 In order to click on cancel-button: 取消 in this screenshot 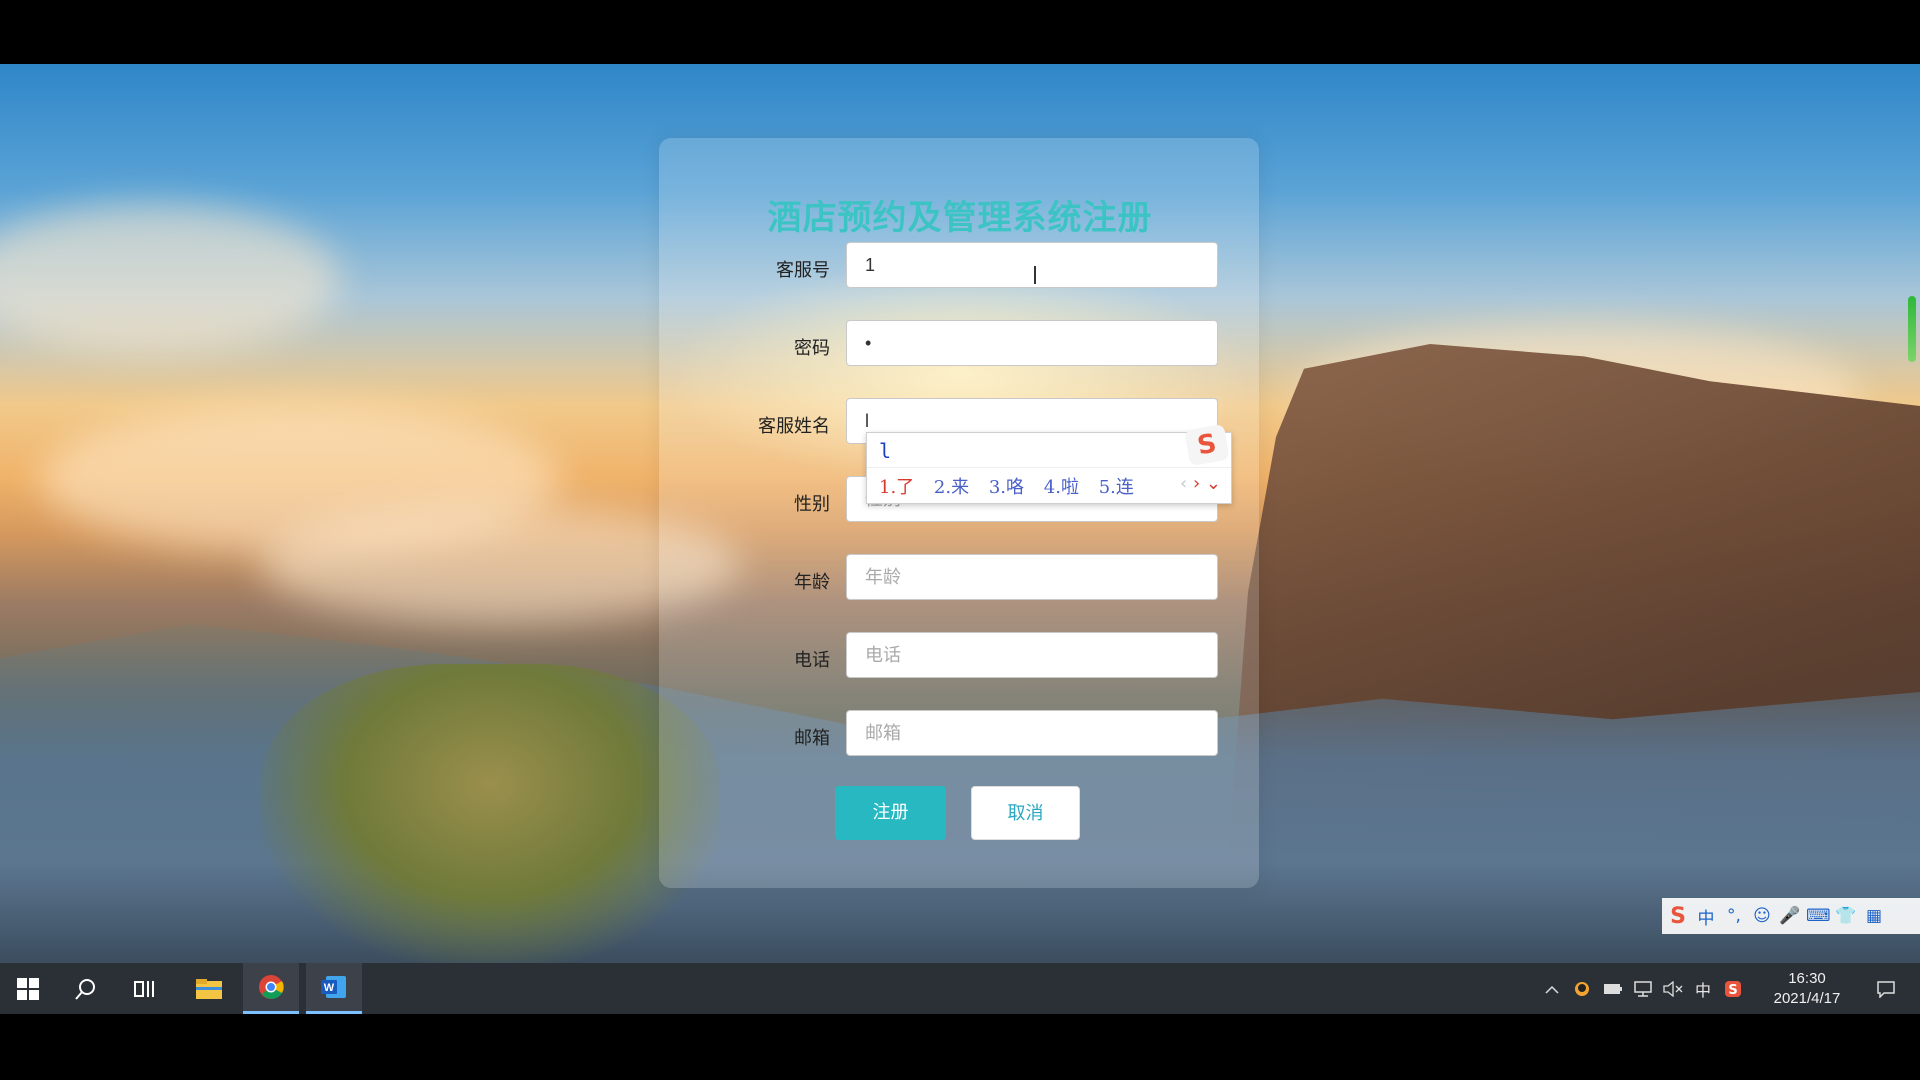, I will do `click(1025, 813)`.